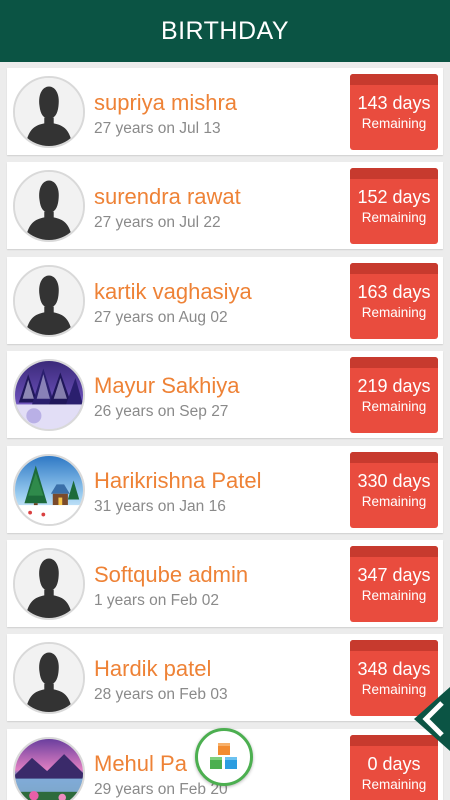 Image resolution: width=450 pixels, height=800 pixels. What do you see at coordinates (156, 600) in the screenshot?
I see `birthday-info: 1 years on Feb 02` at bounding box center [156, 600].